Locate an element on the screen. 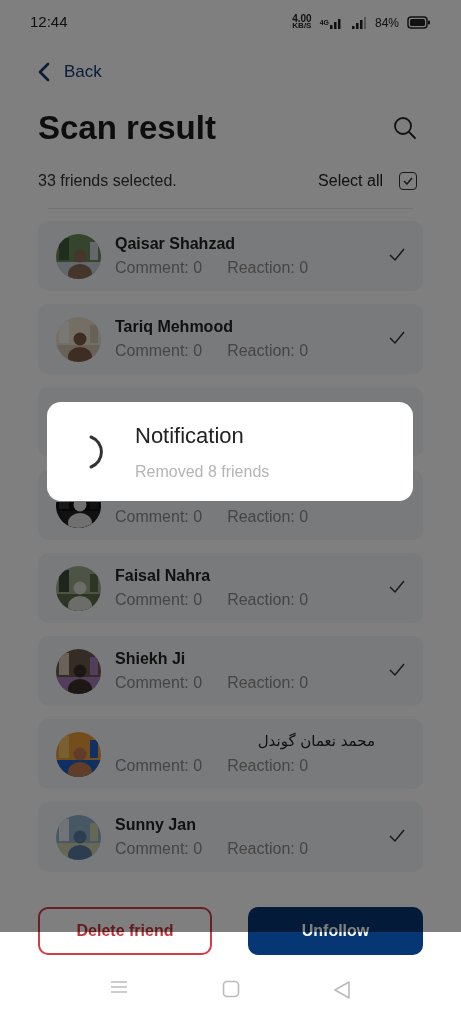  network-speed: 4.00 KB/S is located at coordinates (302, 22).